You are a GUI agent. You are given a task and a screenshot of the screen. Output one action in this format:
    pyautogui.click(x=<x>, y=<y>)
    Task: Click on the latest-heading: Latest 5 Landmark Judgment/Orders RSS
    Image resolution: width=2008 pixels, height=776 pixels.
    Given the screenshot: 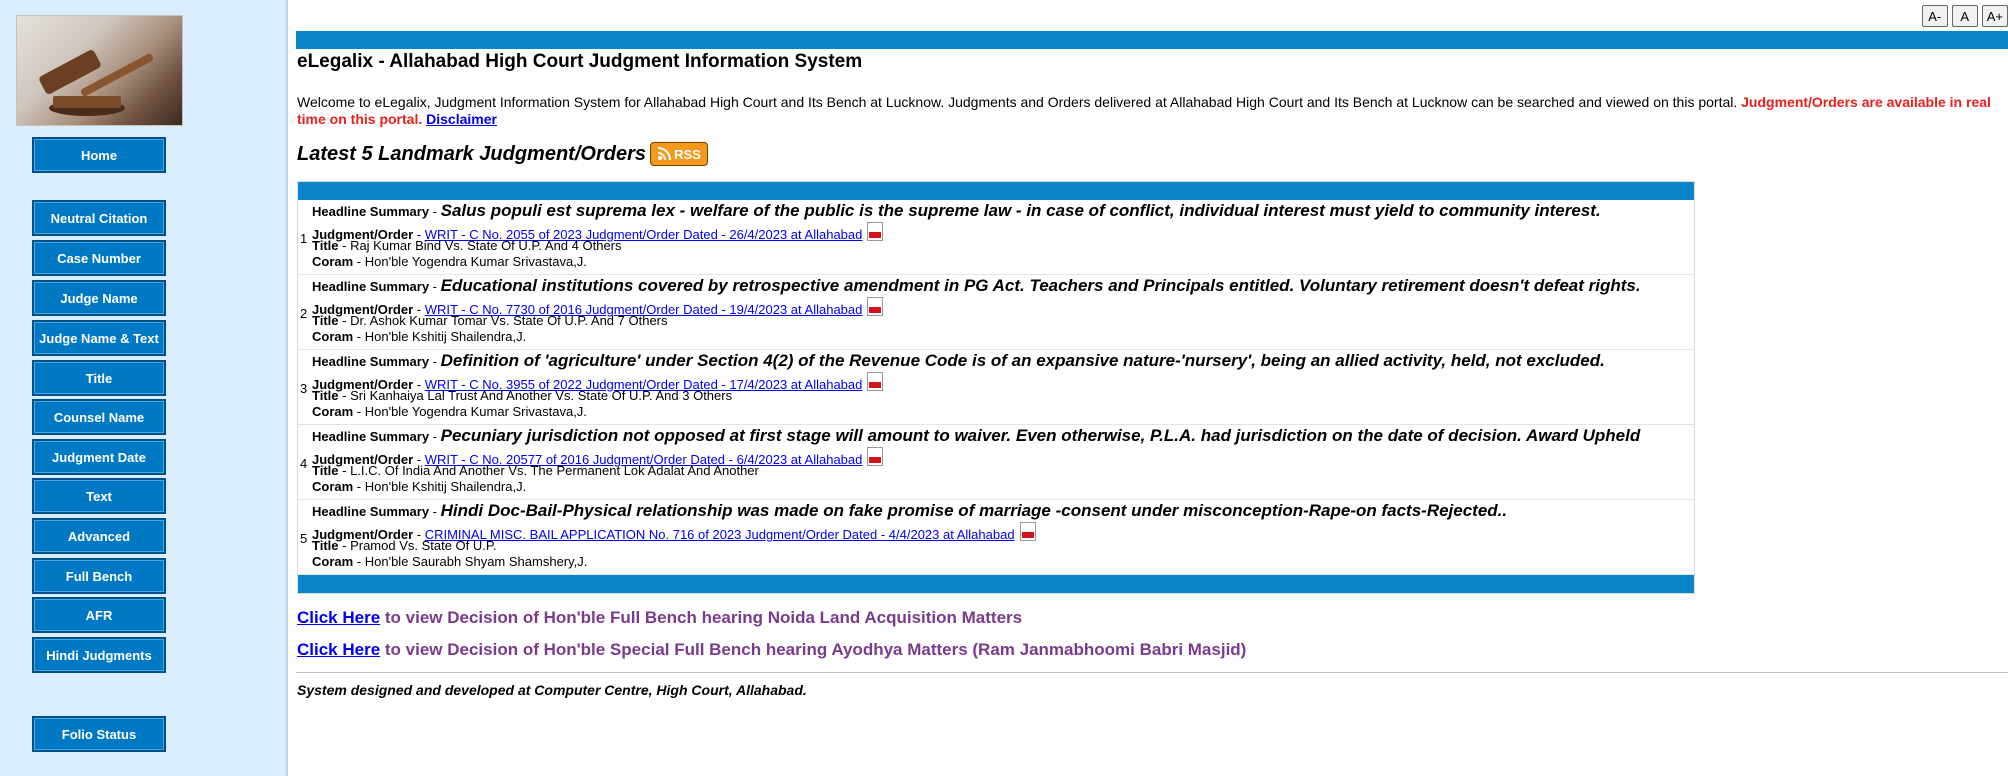 What is the action you would take?
    pyautogui.click(x=502, y=154)
    